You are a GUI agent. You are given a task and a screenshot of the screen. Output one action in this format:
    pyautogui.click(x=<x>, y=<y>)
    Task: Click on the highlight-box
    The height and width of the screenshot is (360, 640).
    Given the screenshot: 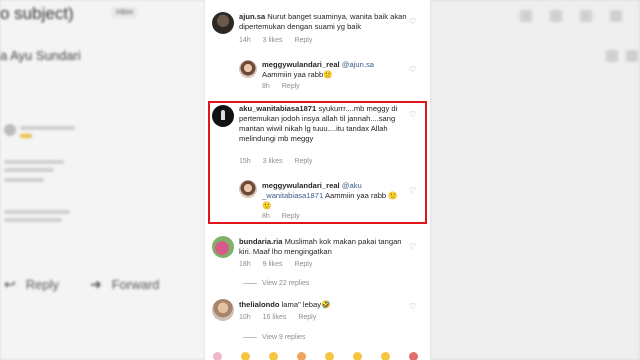 What is the action you would take?
    pyautogui.click(x=317, y=162)
    